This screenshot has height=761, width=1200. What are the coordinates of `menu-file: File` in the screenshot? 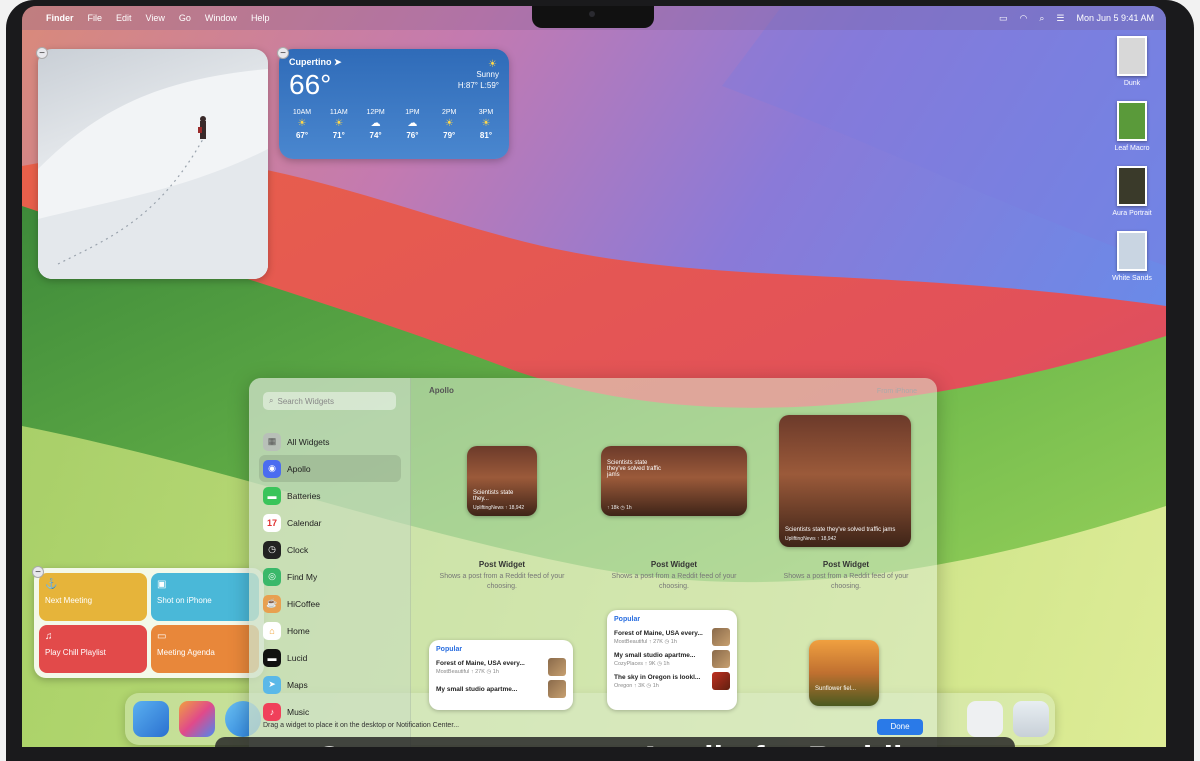 It's located at (95, 18).